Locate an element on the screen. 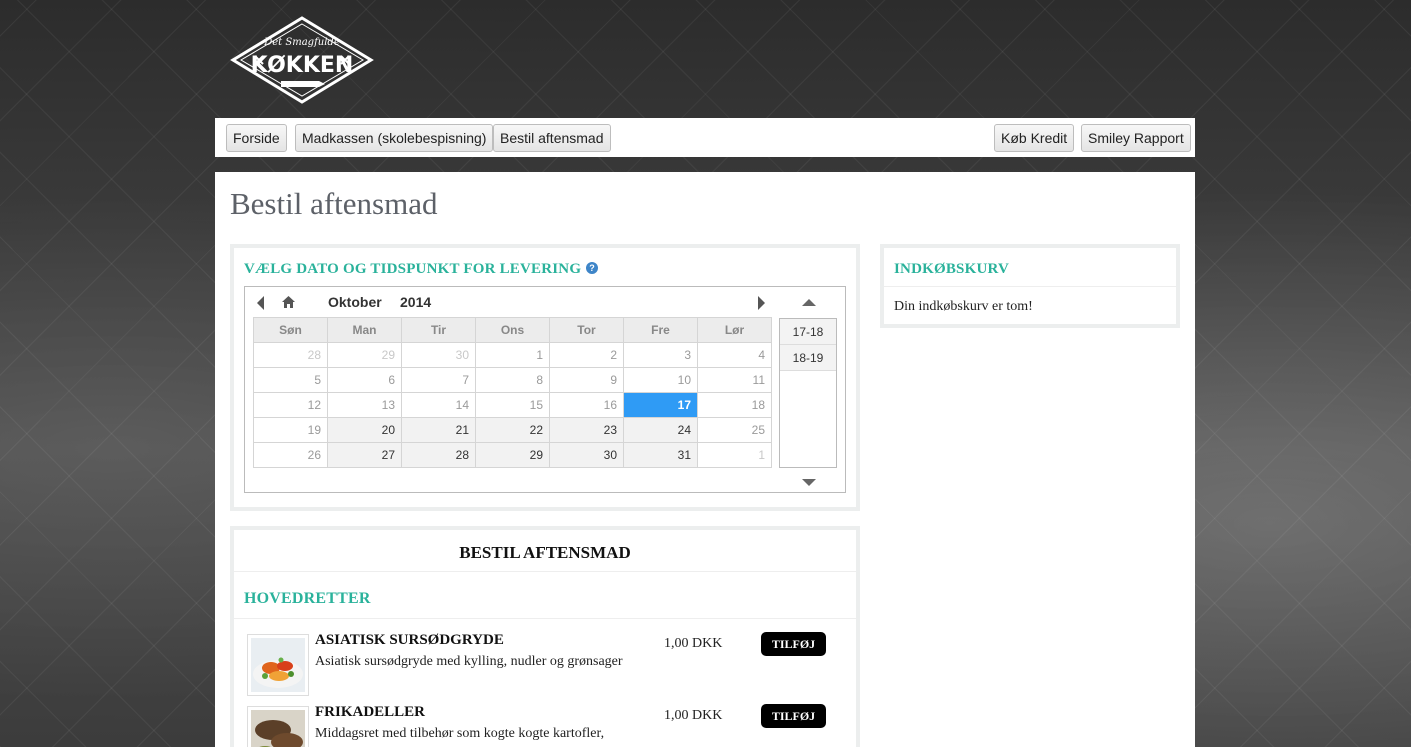 The height and width of the screenshot is (747, 1411). calendar-day: 8 is located at coordinates (512, 380).